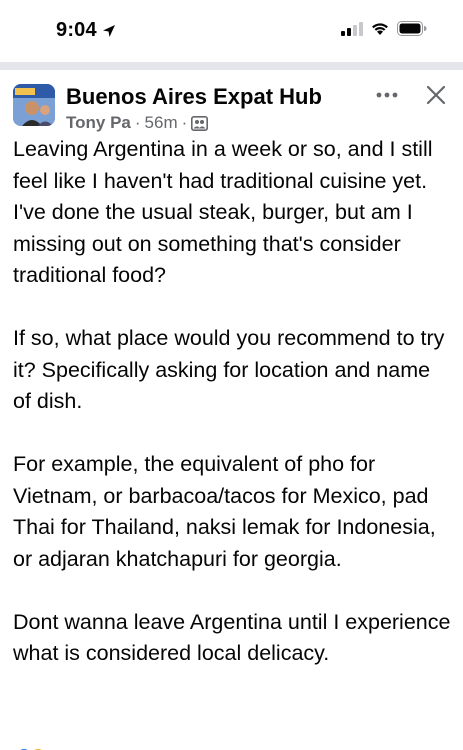 The height and width of the screenshot is (750, 463). Describe the element at coordinates (380, 29) in the screenshot. I see `wifi-icon` at that location.